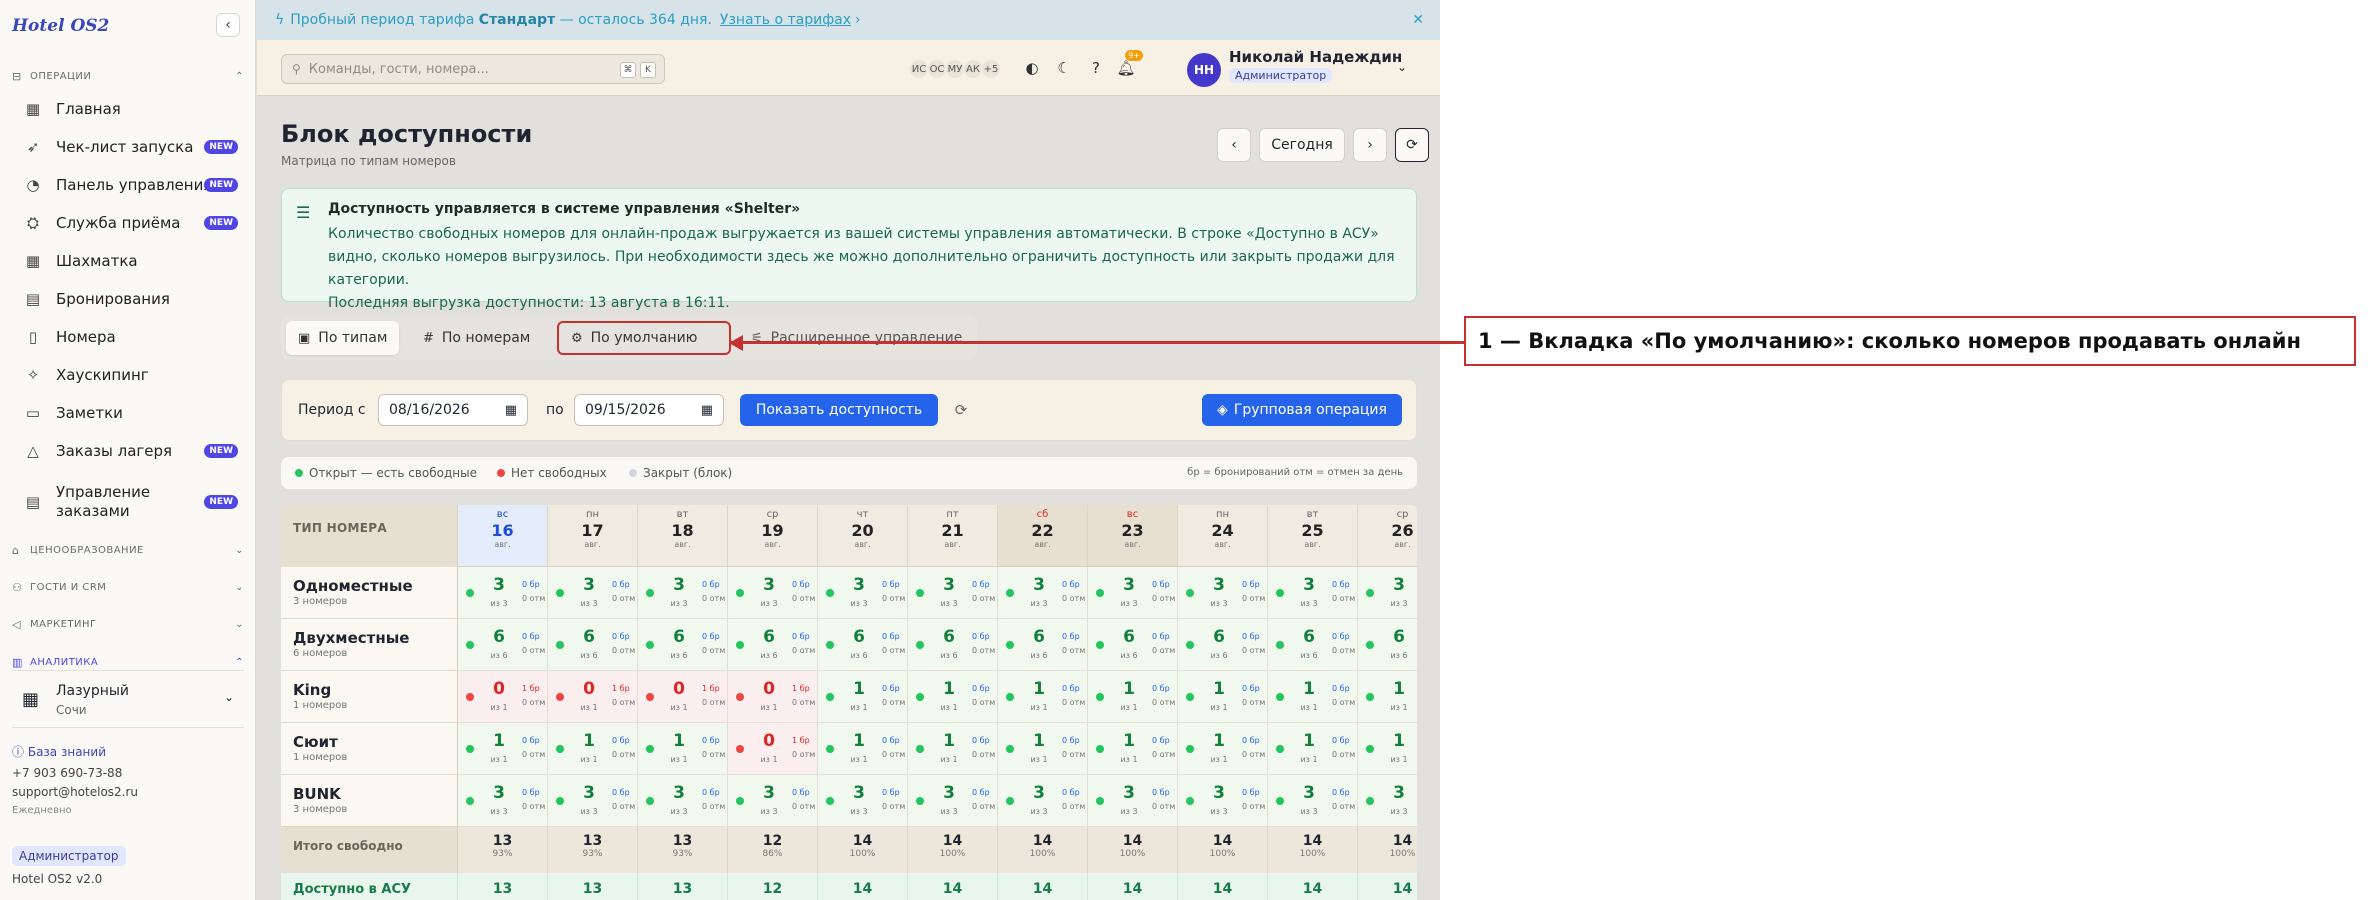 The height and width of the screenshot is (900, 2378). What do you see at coordinates (59, 751) in the screenshot?
I see `knowledge-base-link: ⓘ База знаний` at bounding box center [59, 751].